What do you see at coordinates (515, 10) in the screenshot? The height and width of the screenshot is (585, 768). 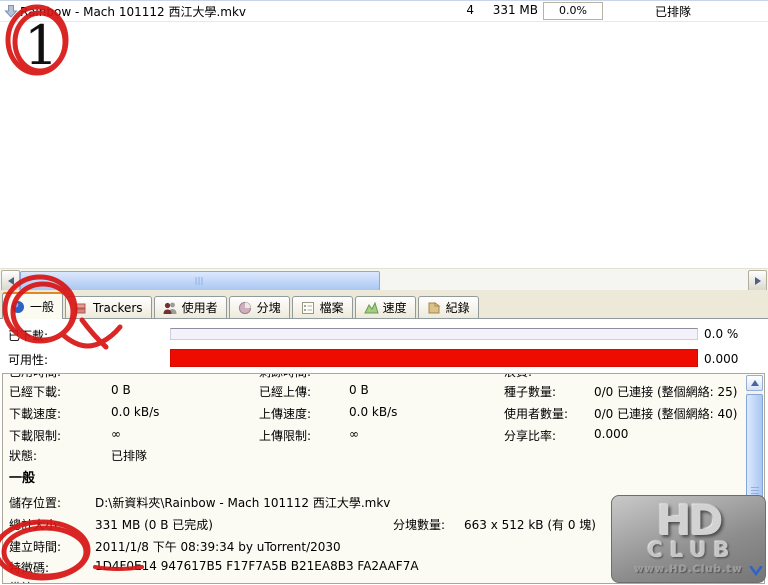 I see `torrent-size: 331 MB` at bounding box center [515, 10].